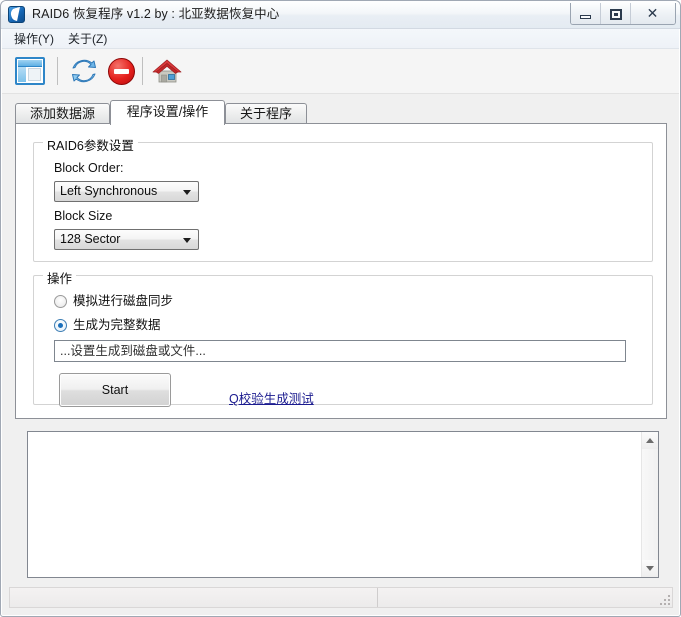 This screenshot has width=681, height=617. I want to click on tab-strip: 添加数据源 程序设置/操作 关于程序, so click(341, 112).